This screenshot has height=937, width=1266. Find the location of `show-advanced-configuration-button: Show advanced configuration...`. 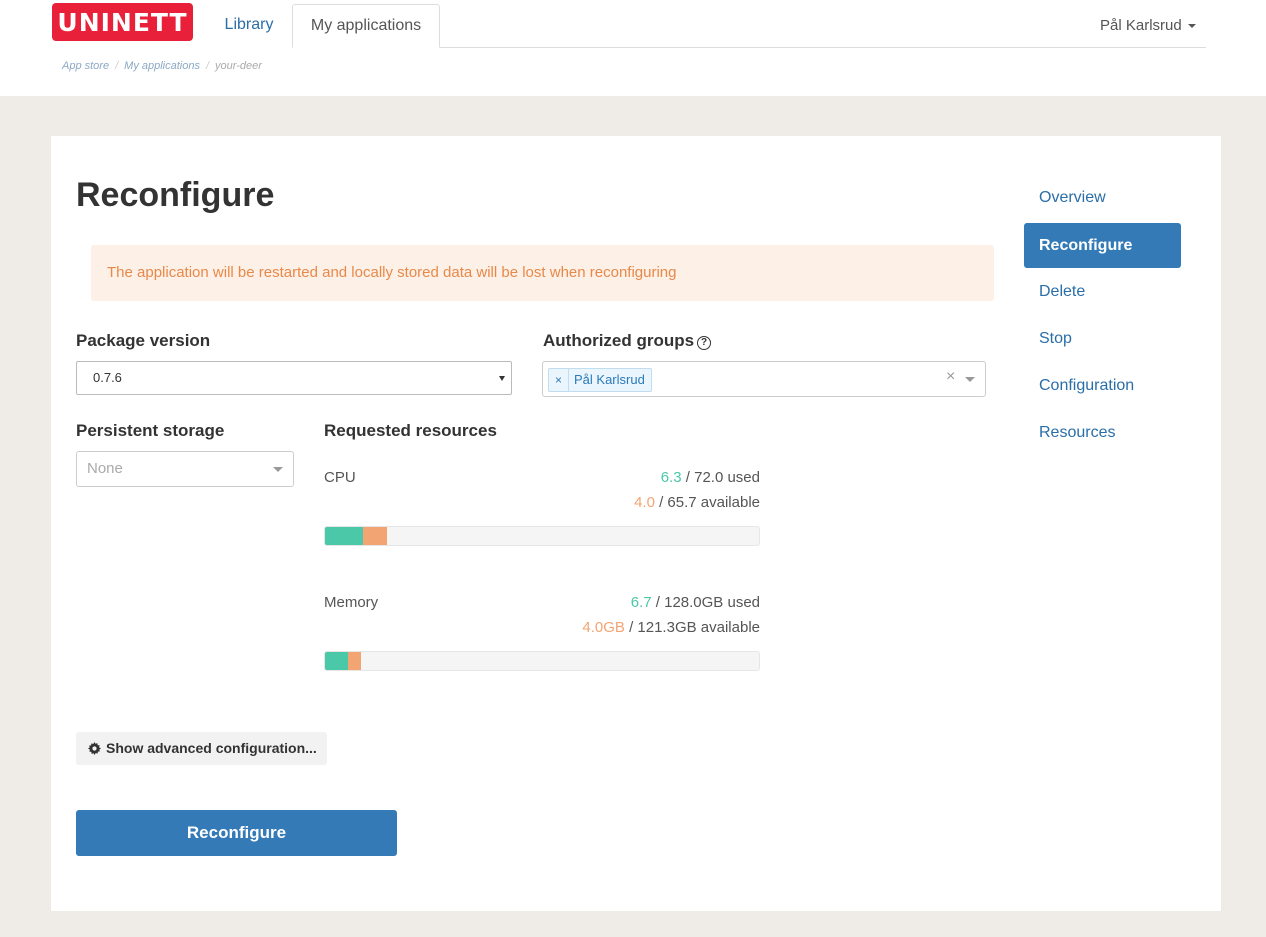

show-advanced-configuration-button: Show advanced configuration... is located at coordinates (201, 748).